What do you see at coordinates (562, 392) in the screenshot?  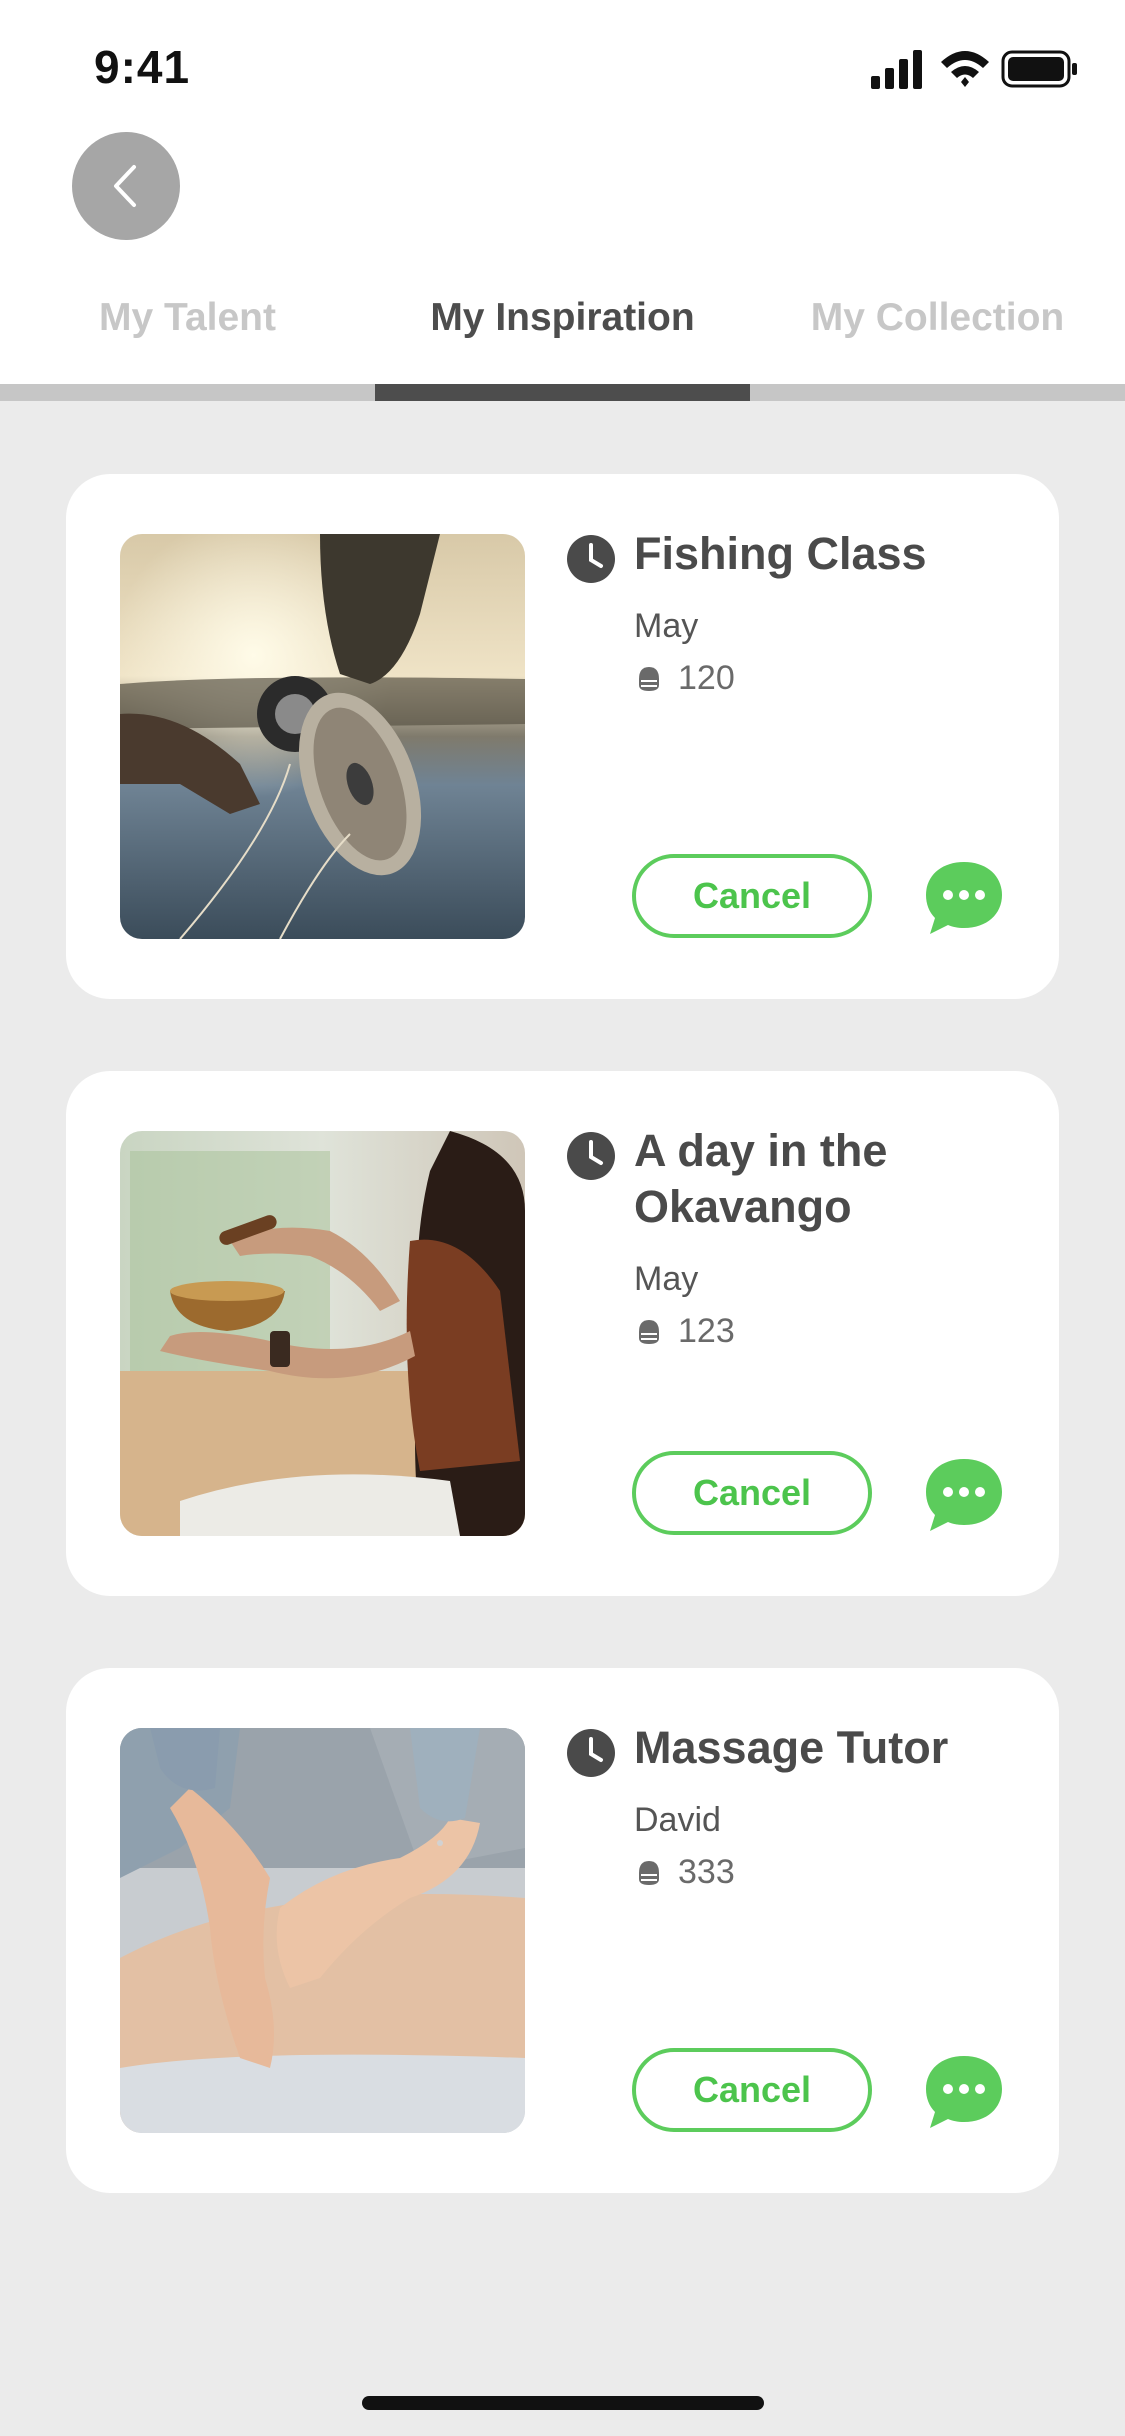 I see `tab-active-indicator` at bounding box center [562, 392].